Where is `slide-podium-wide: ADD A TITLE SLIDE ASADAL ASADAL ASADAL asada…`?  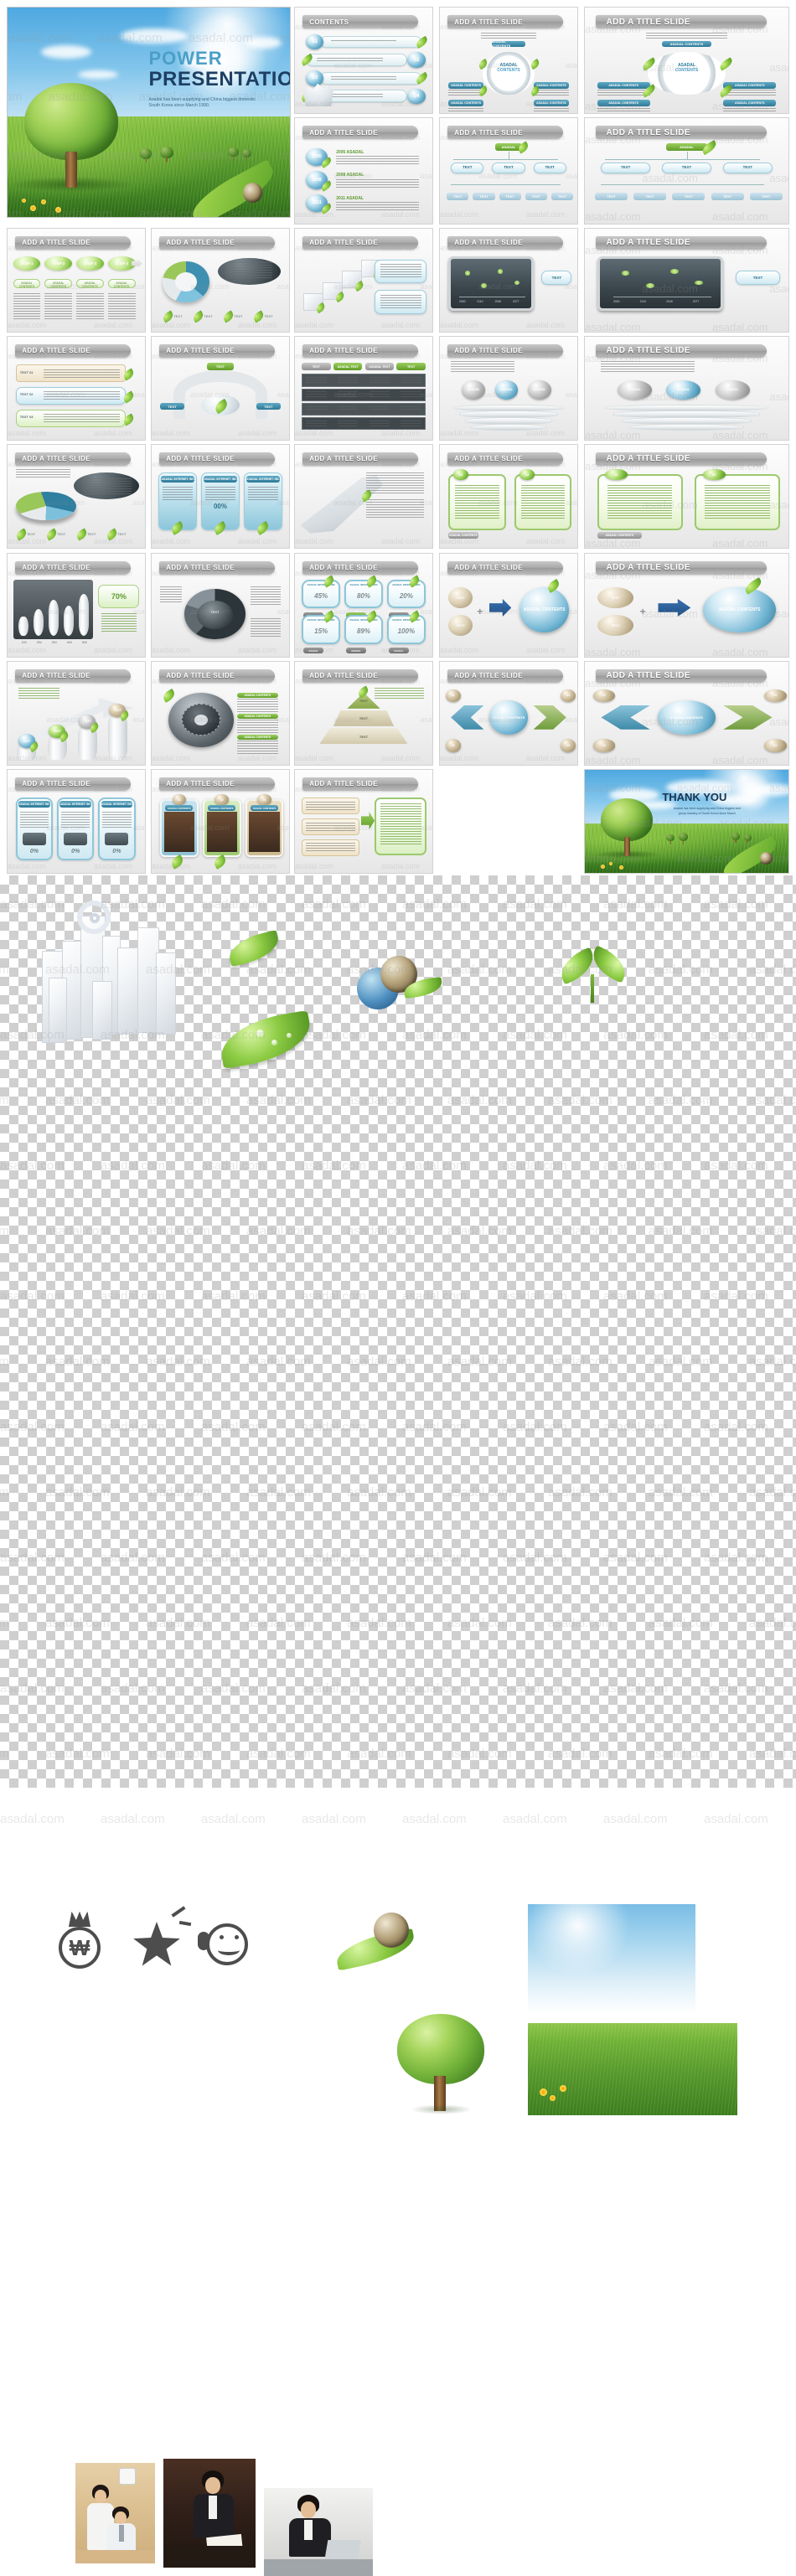 slide-podium-wide: ADD A TITLE SLIDE ASADAL ASADAL ASADAL asada… is located at coordinates (686, 388).